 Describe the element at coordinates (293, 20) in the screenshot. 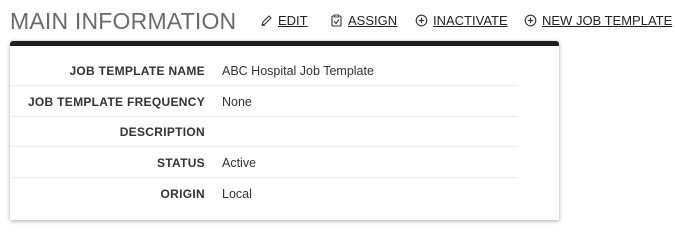

I see `edit-label: EDIT` at that location.